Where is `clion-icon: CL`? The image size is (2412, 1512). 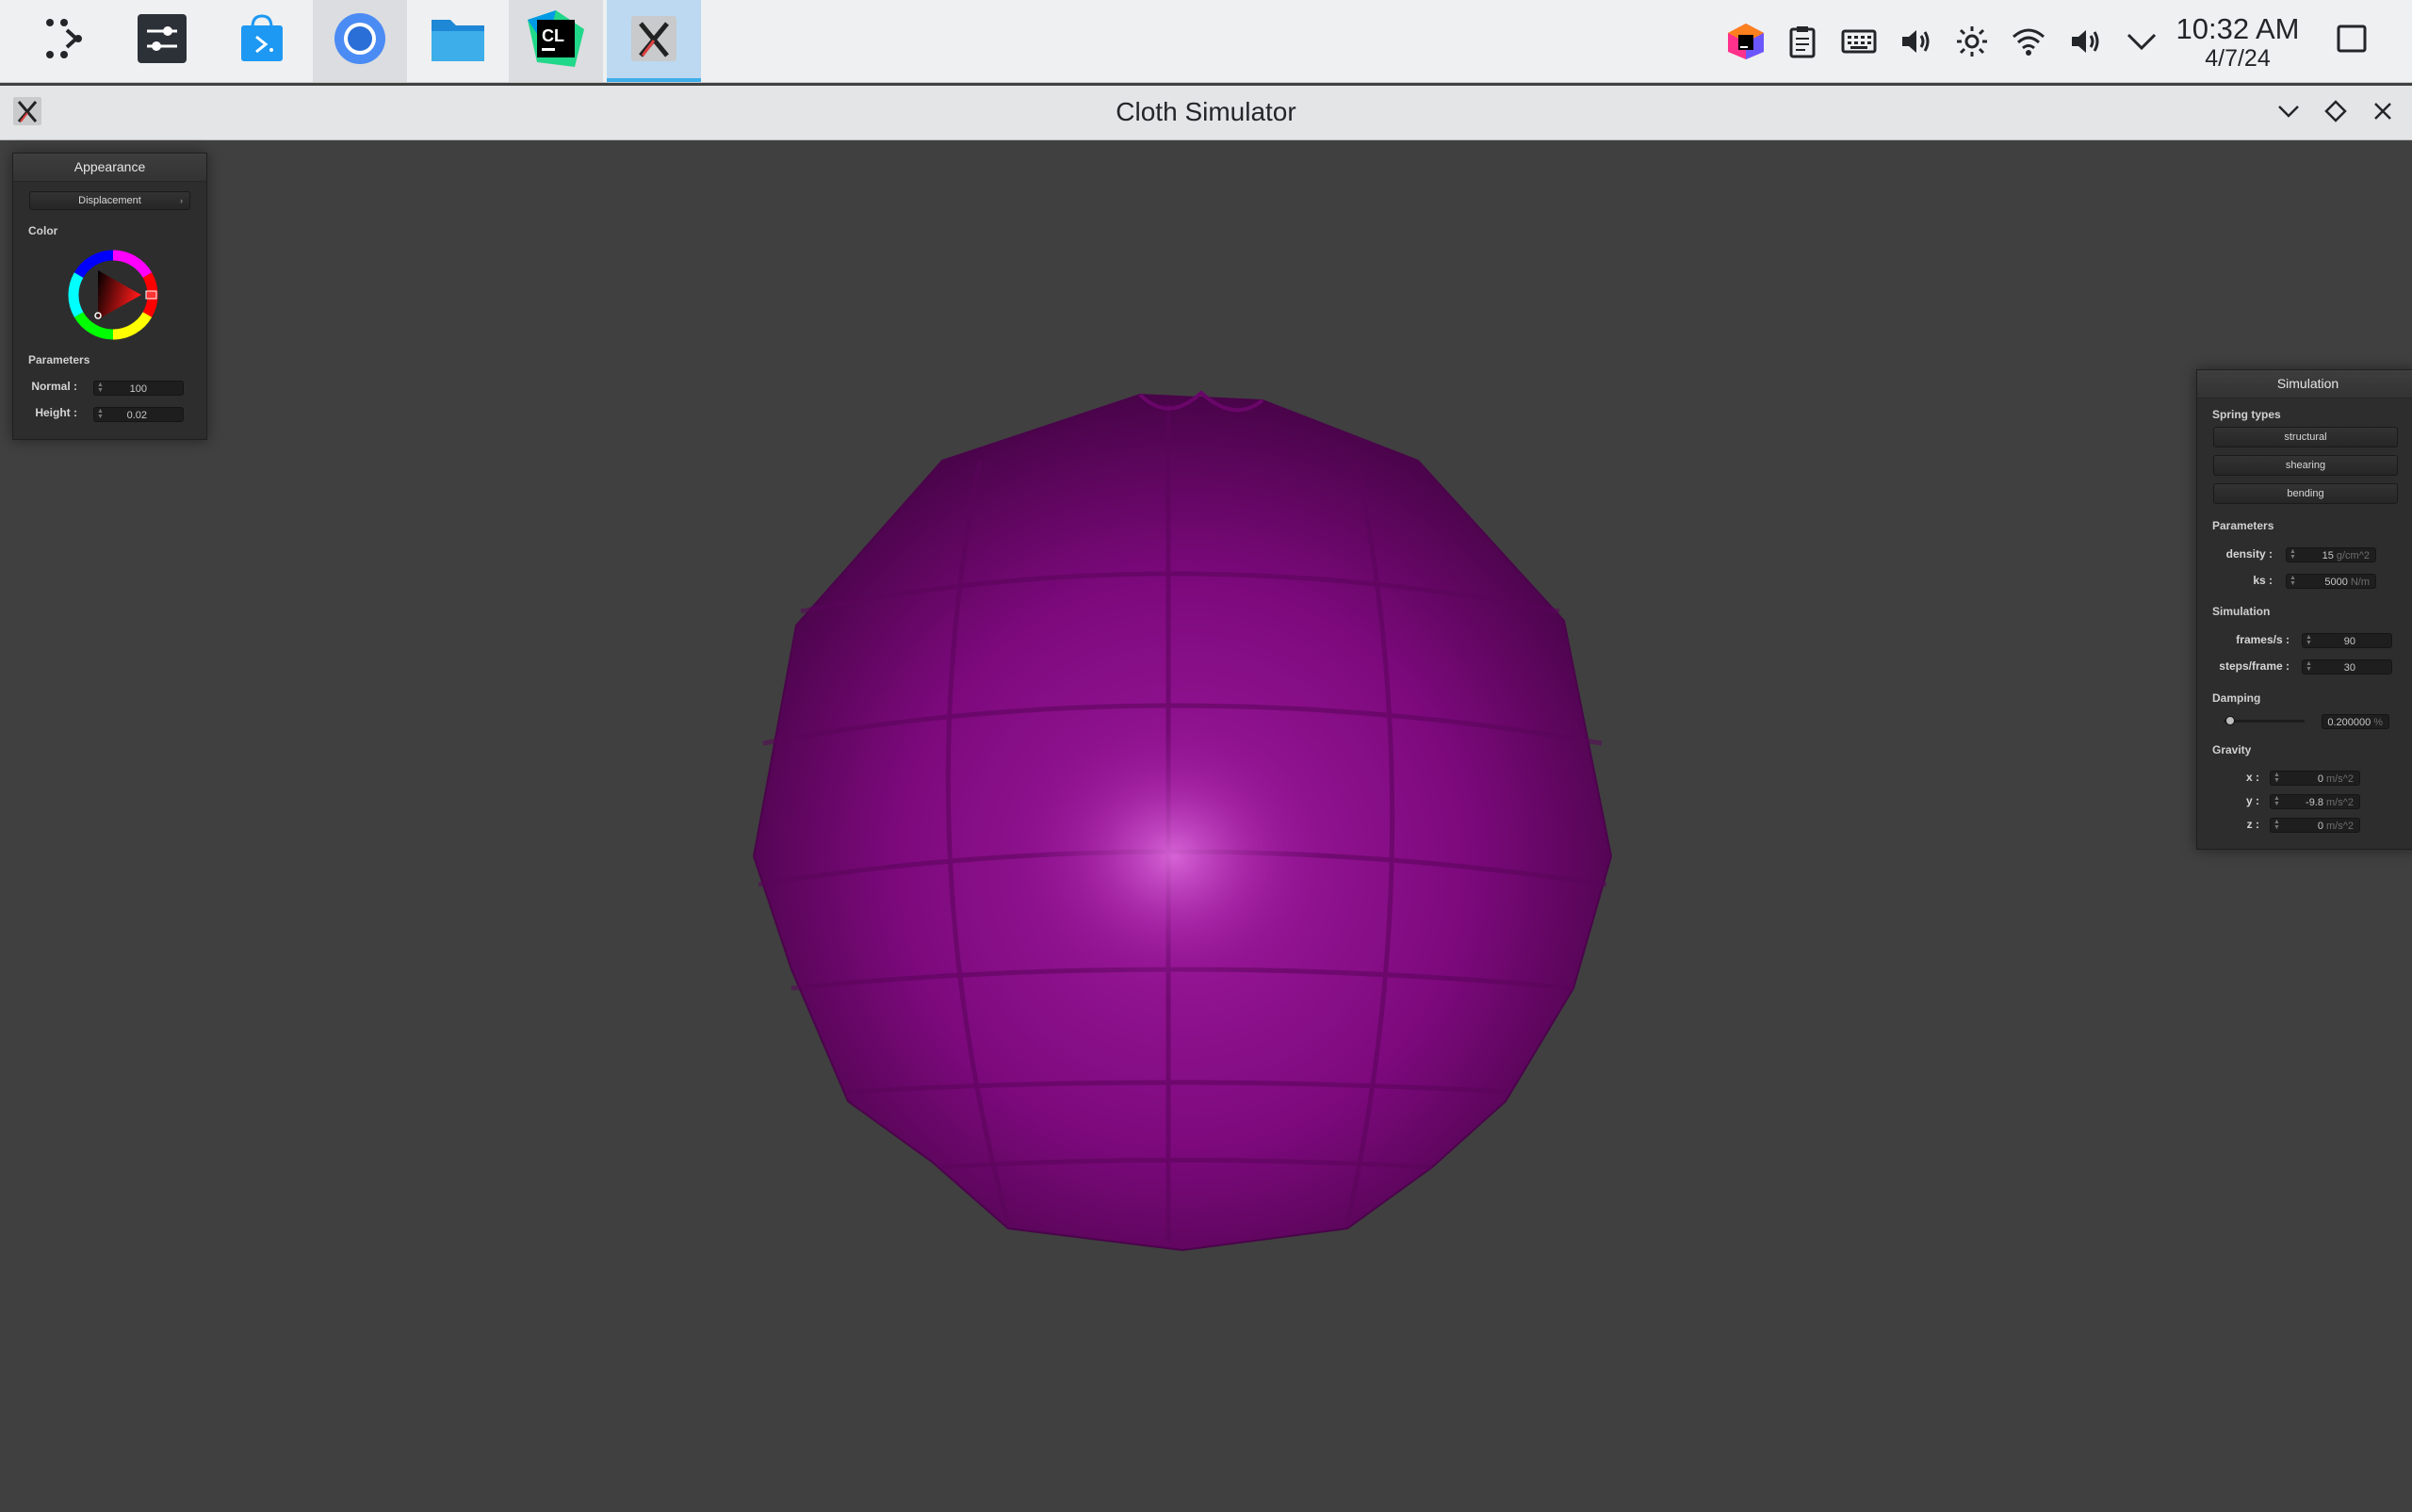 clion-icon: CL is located at coordinates (556, 41).